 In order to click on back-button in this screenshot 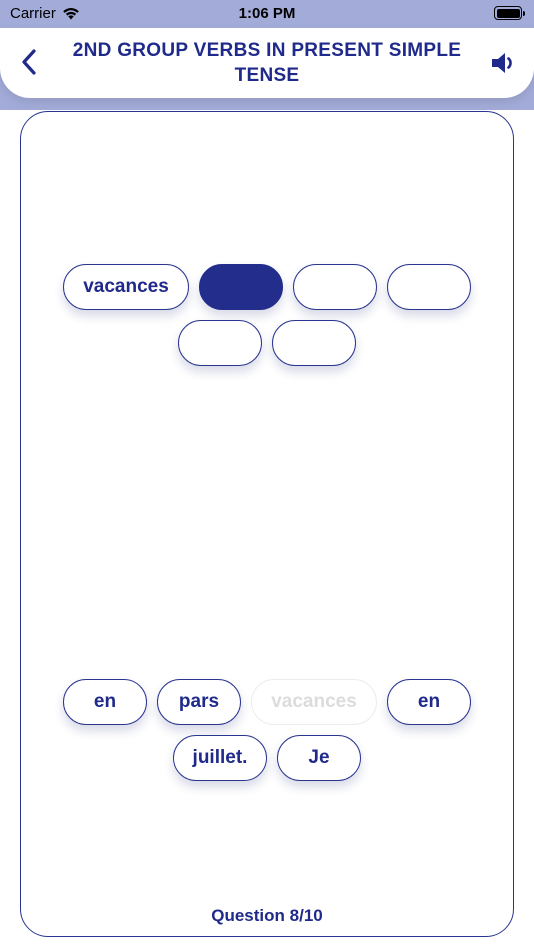, I will do `click(29, 62)`.